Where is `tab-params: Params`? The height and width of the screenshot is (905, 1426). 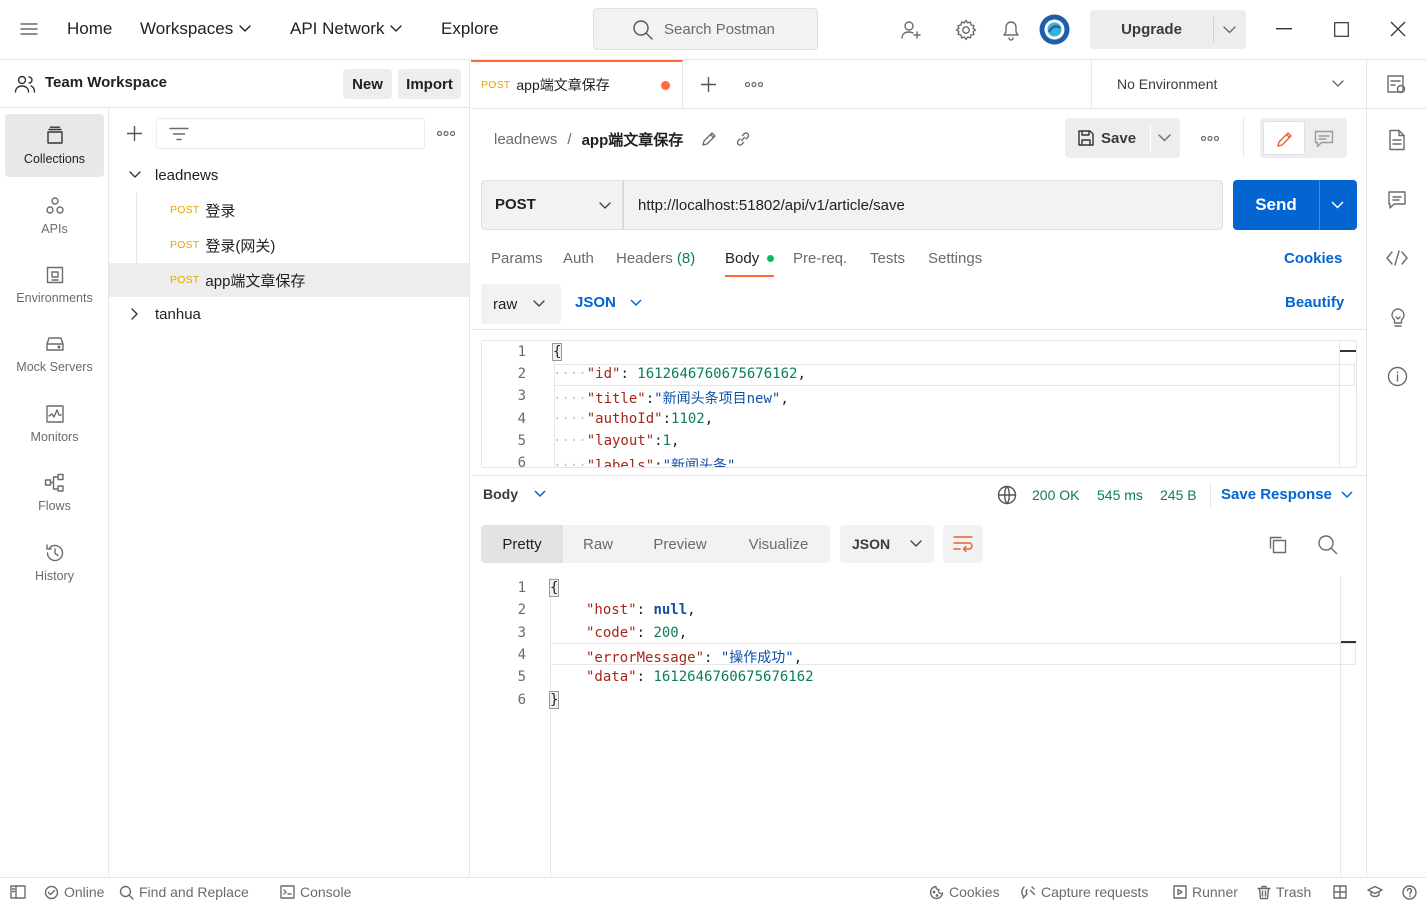 tab-params: Params is located at coordinates (517, 258).